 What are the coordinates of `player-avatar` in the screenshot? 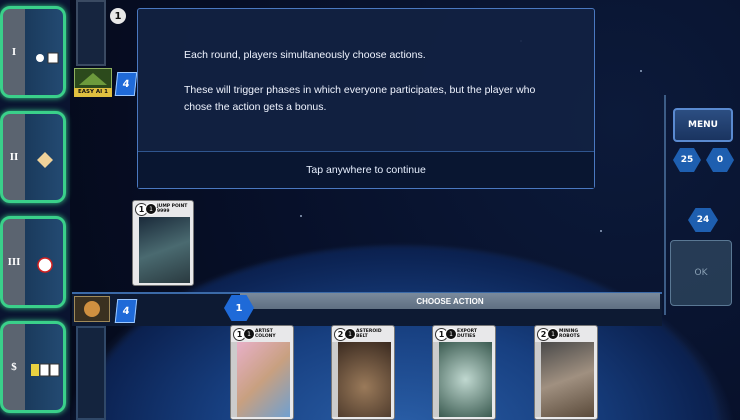 It's located at (92, 309).